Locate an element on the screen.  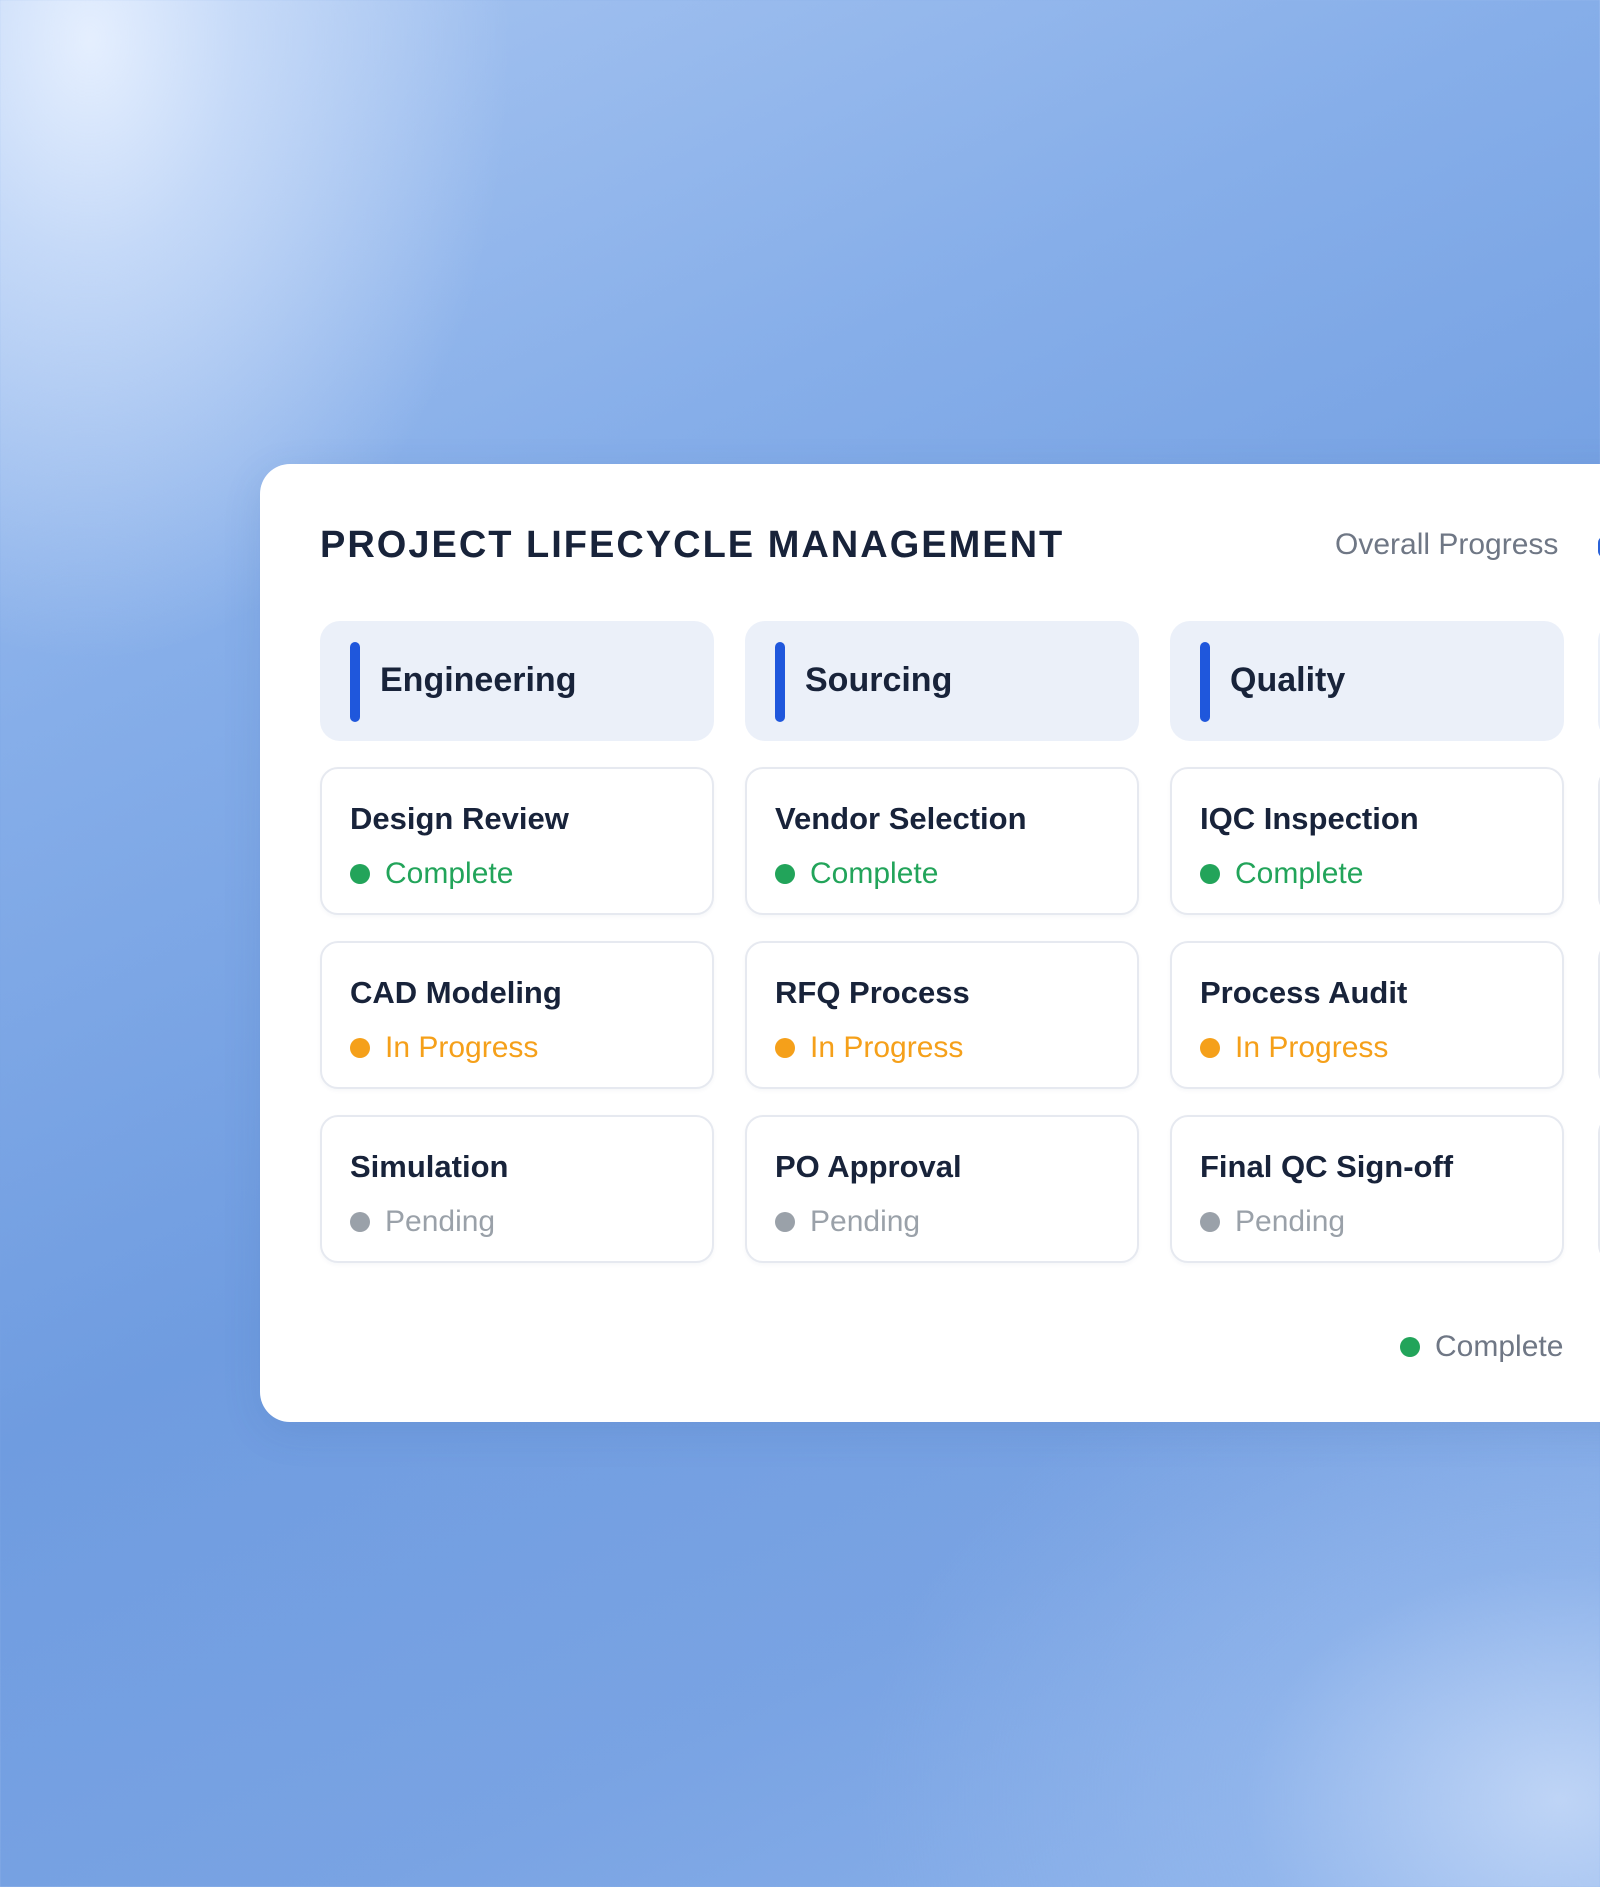
panel-title: PROJECT LIFECYCLE MANAGEMENT is located at coordinates (692, 545).